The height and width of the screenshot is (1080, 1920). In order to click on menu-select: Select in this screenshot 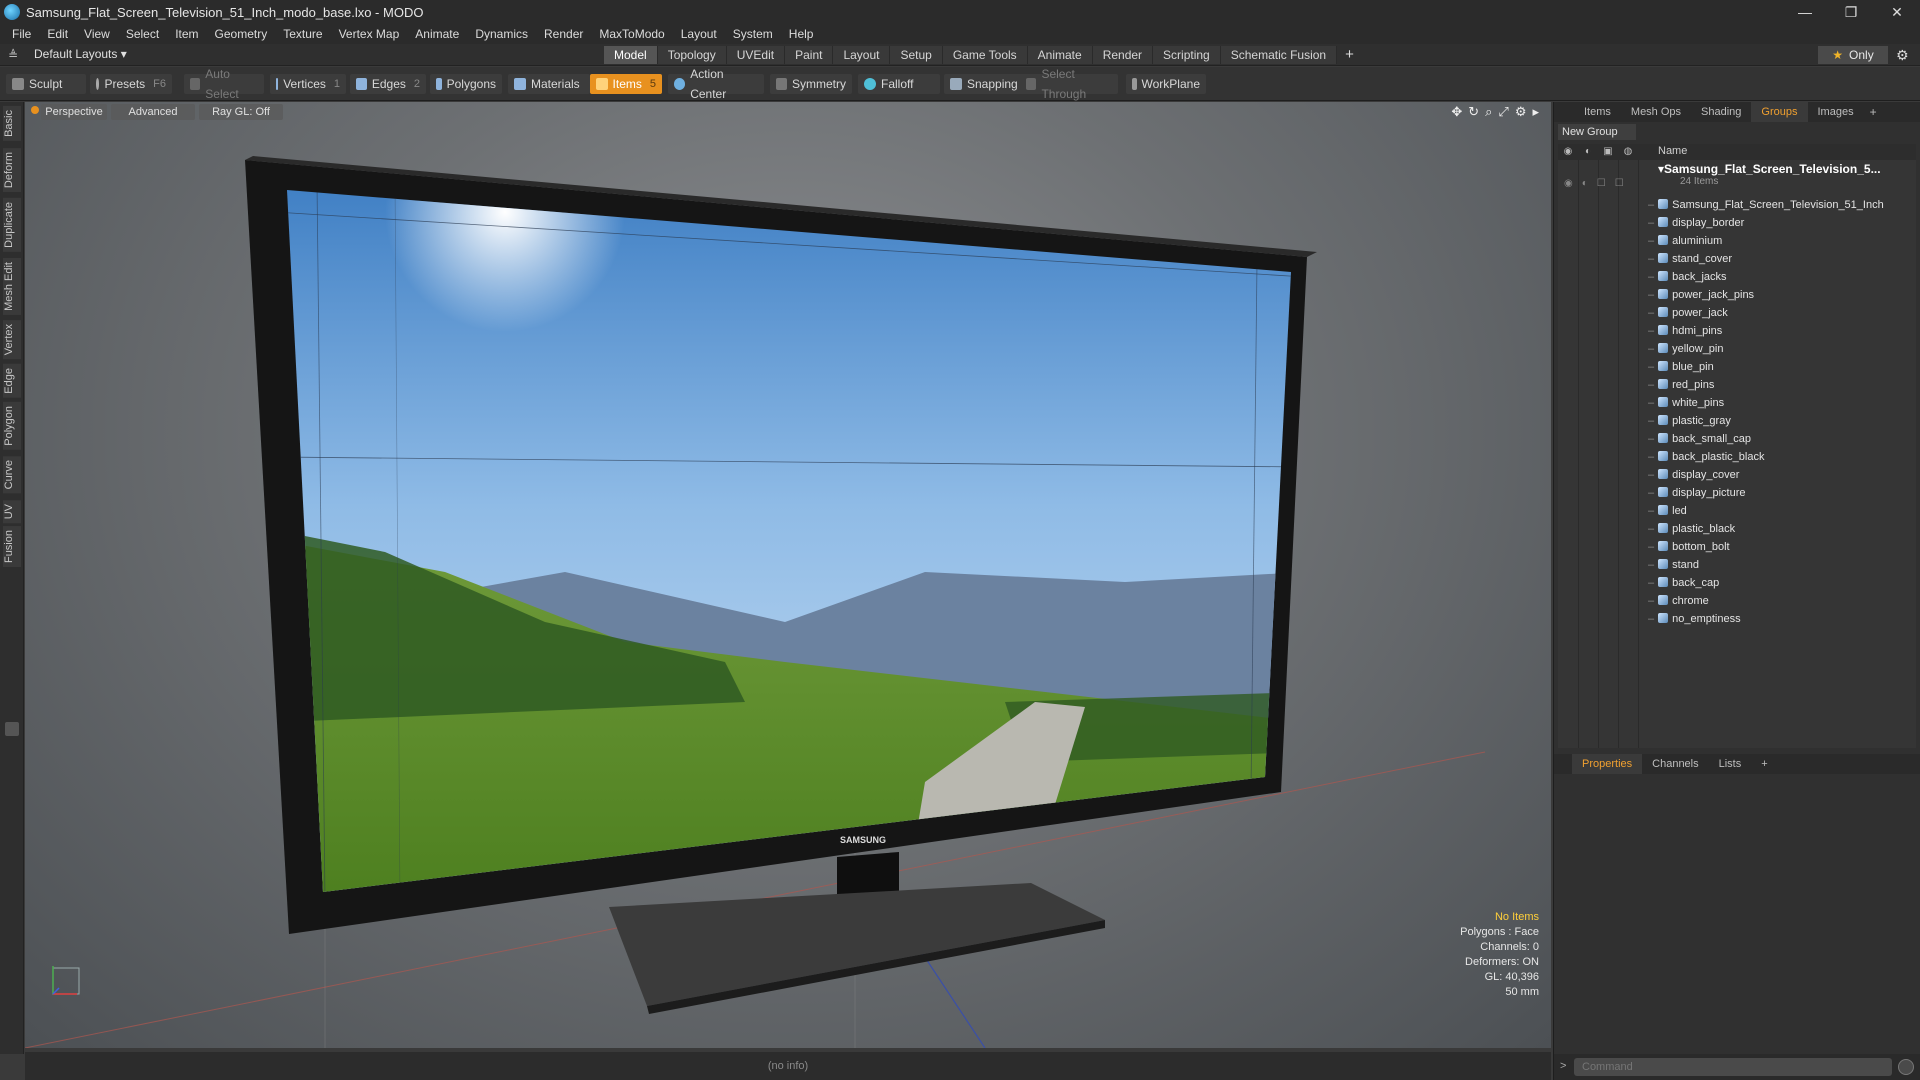, I will do `click(142, 34)`.